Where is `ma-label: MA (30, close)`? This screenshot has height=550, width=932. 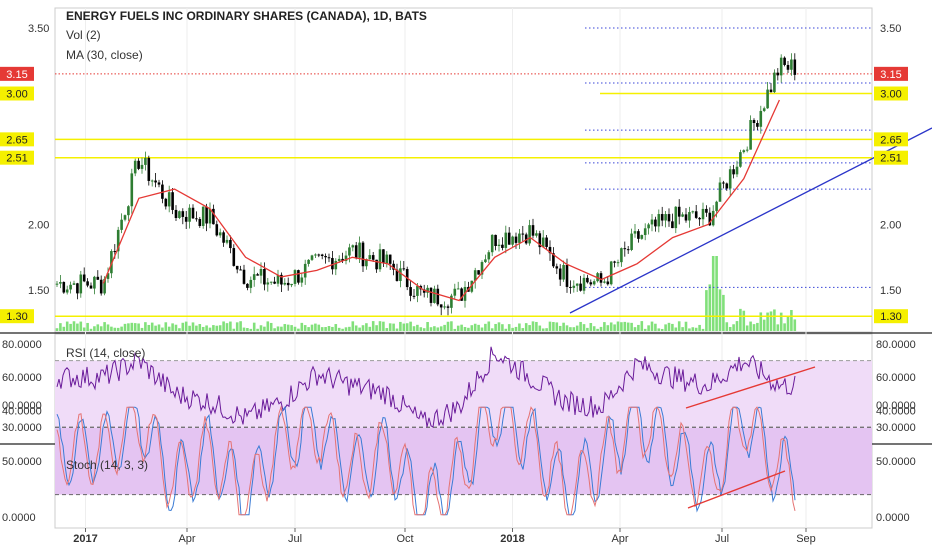 ma-label: MA (30, close) is located at coordinates (104, 55).